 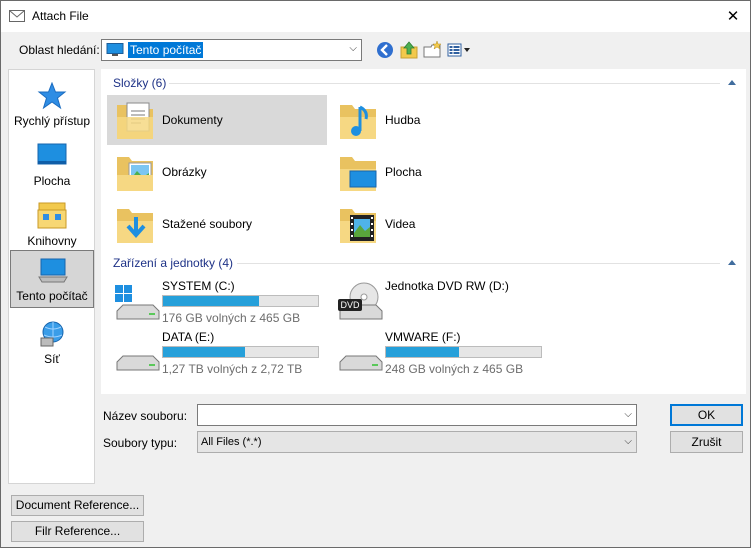 What do you see at coordinates (52, 296) in the screenshot?
I see `place-label: Tento počítač` at bounding box center [52, 296].